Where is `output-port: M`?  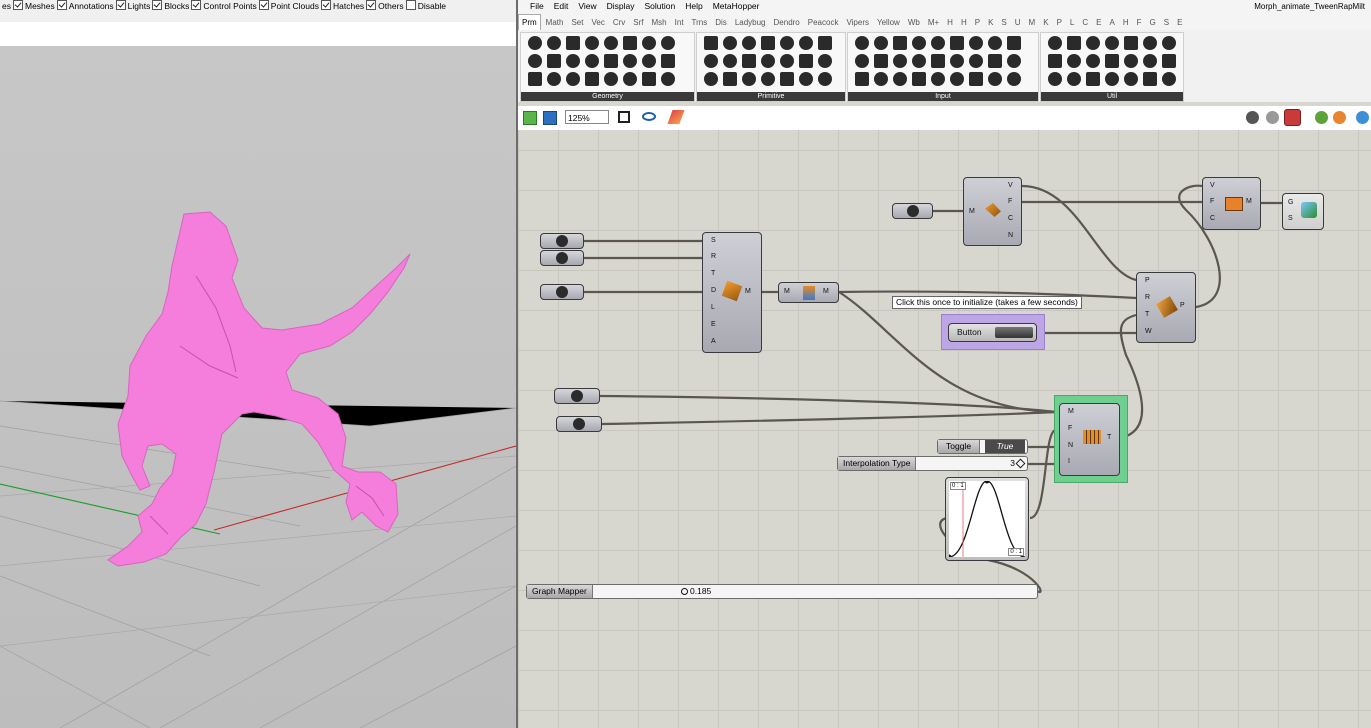 output-port: M is located at coordinates (826, 291).